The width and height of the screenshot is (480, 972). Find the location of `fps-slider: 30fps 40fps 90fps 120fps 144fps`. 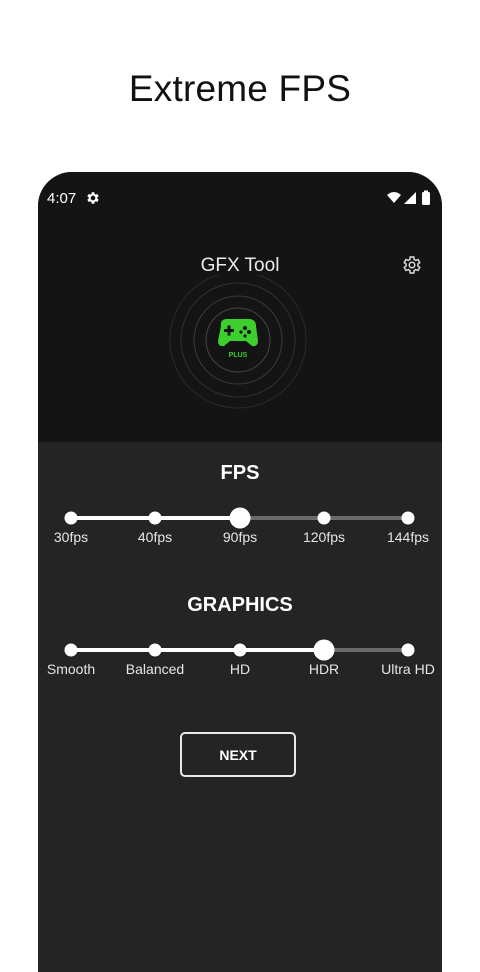

fps-slider: 30fps 40fps 90fps 120fps 144fps is located at coordinates (240, 541).